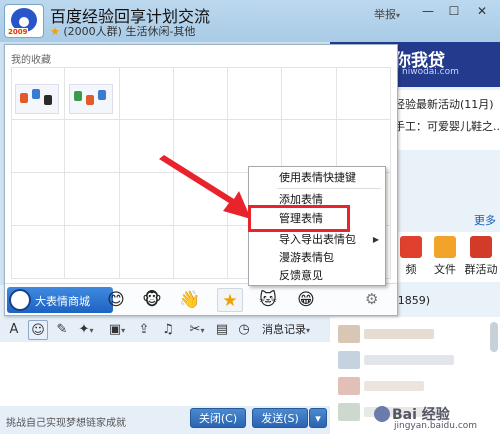 This screenshot has height=434, width=500. I want to click on watermark-paw-icon, so click(382, 414).